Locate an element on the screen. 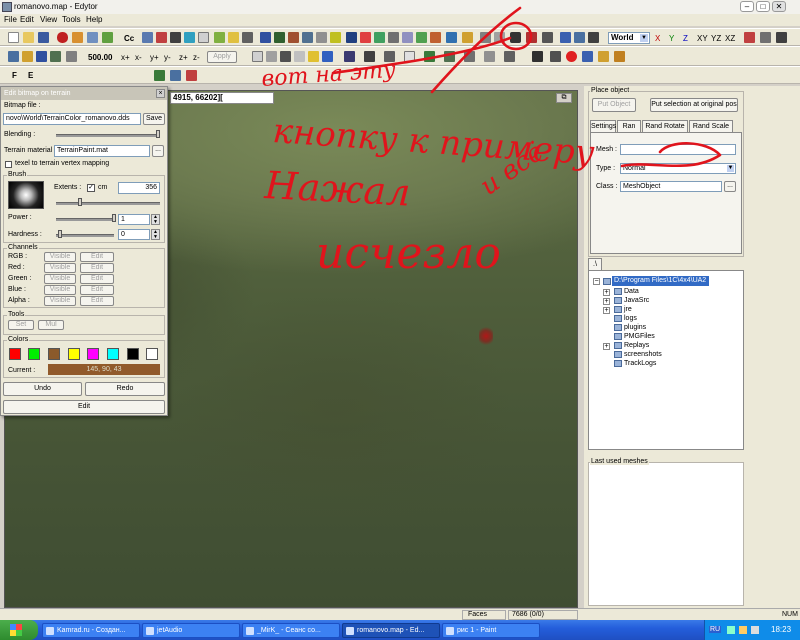 This screenshot has height=640, width=800. stop-icon is located at coordinates (62, 37).